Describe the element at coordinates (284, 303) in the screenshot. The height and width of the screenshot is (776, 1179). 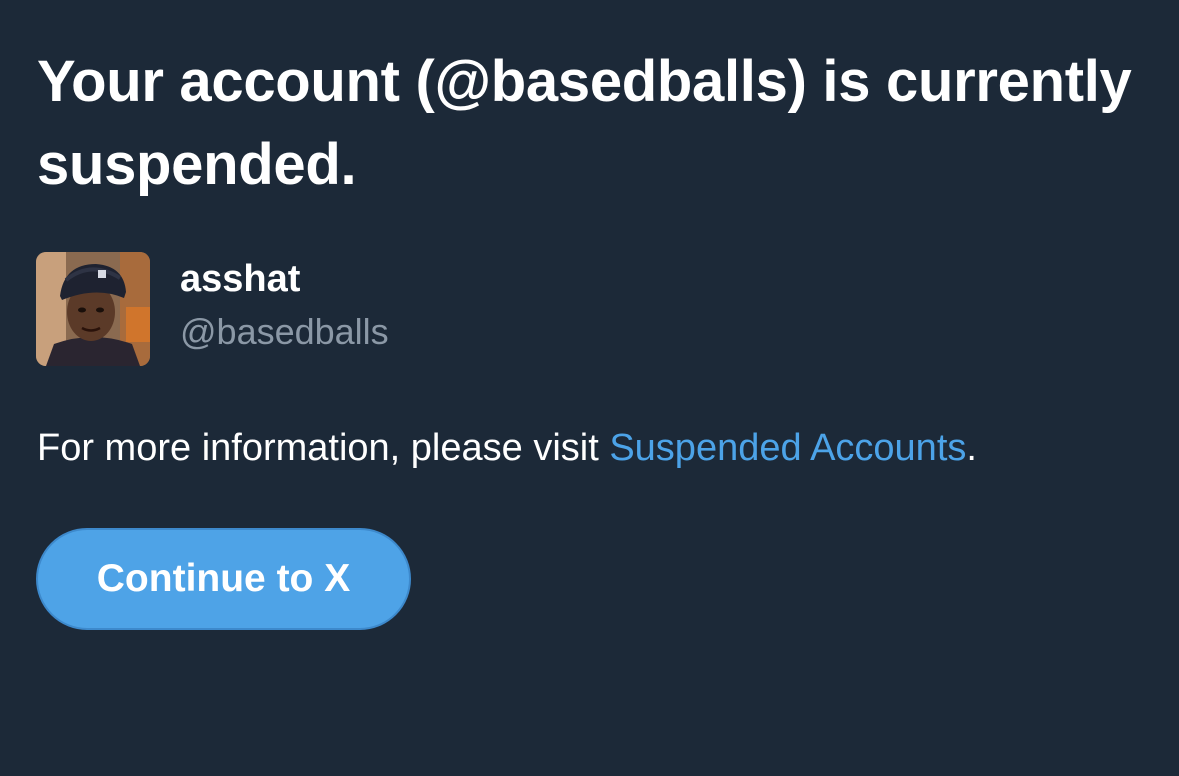
I see `profile-identity: asshat @basedballs` at that location.